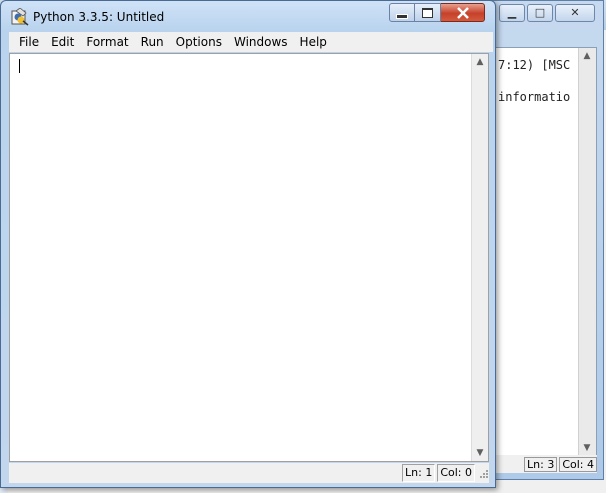  Describe the element at coordinates (248, 16) in the screenshot. I see `title-bar: Python 3.3.5: Untitled` at that location.